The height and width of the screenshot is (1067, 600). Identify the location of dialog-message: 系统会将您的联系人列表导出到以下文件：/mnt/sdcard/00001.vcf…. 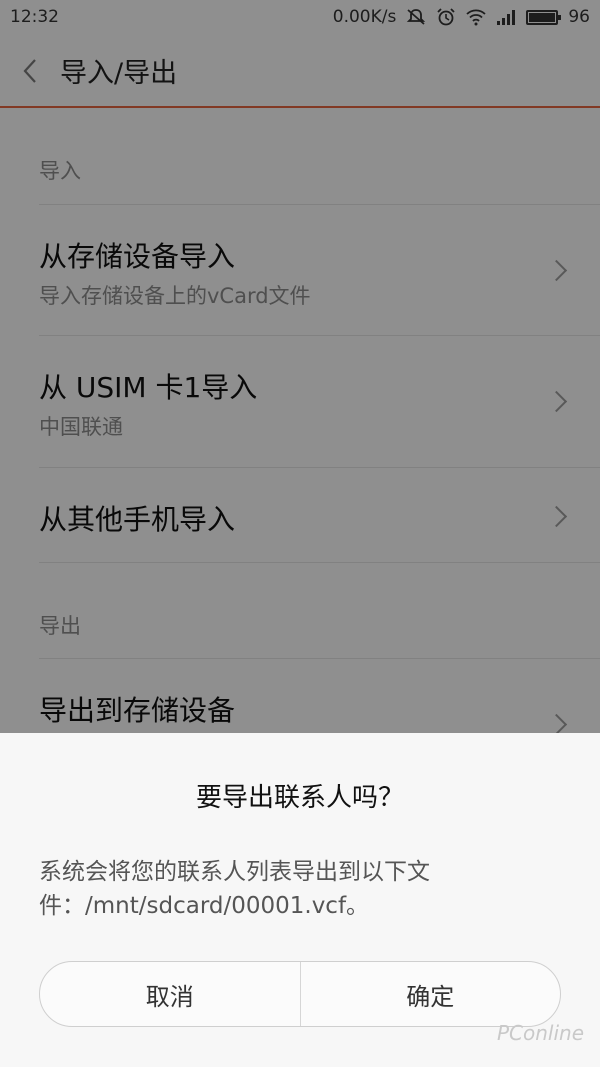
(234, 889).